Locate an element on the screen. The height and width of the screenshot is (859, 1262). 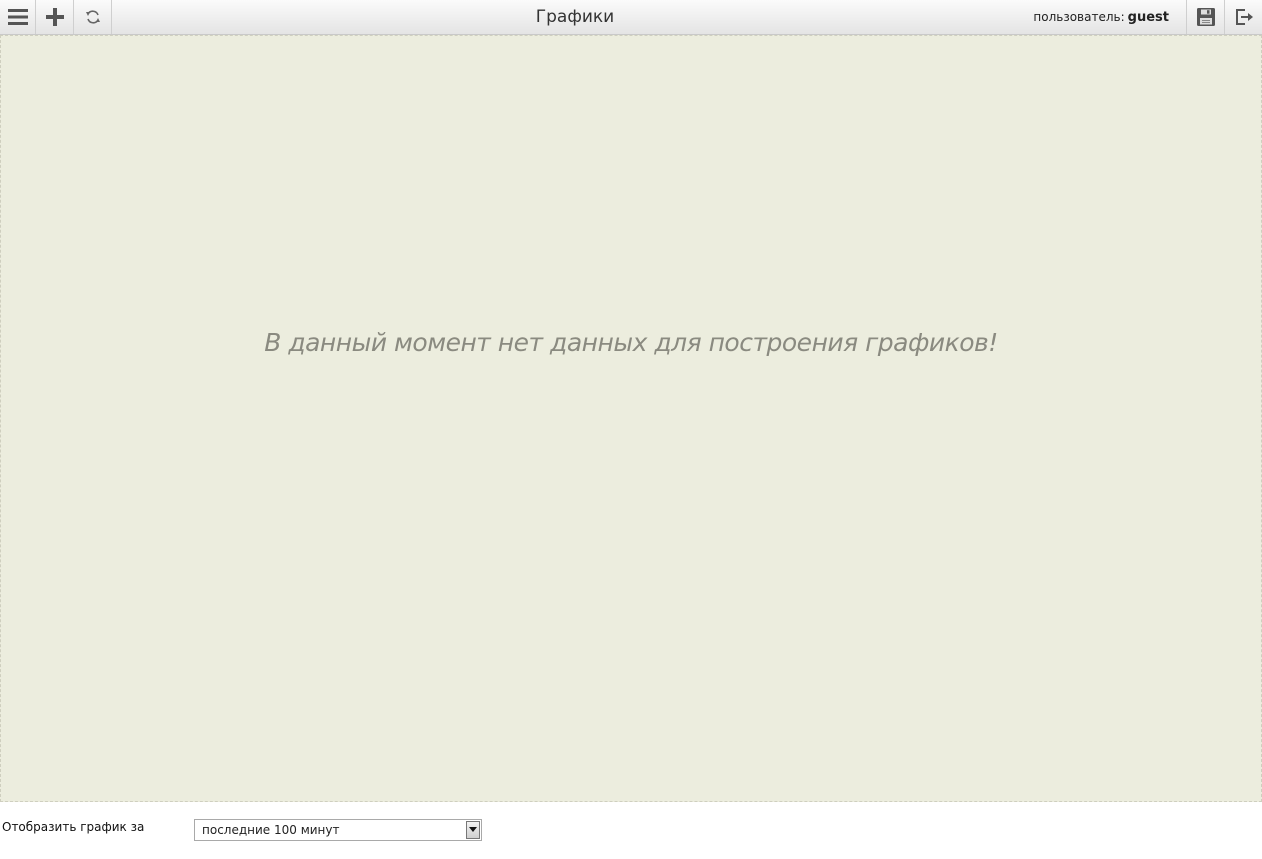
period-label: Отобразить график за is located at coordinates (73, 827).